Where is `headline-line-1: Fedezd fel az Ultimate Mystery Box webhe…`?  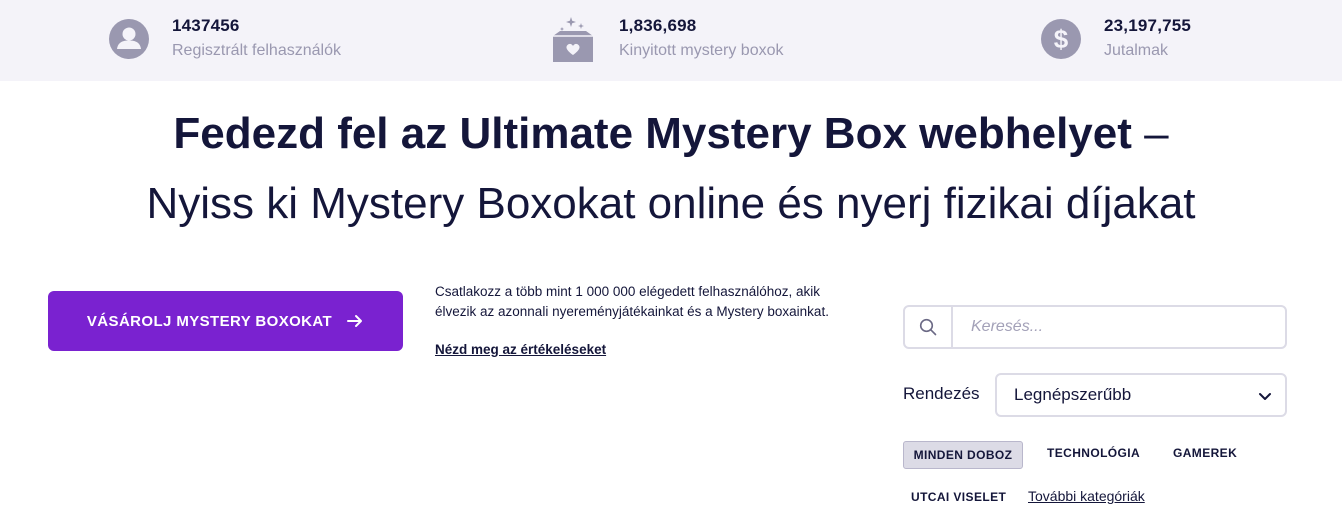
headline-line-1: Fedezd fel az Ultimate Mystery Box webhe… is located at coordinates (671, 134).